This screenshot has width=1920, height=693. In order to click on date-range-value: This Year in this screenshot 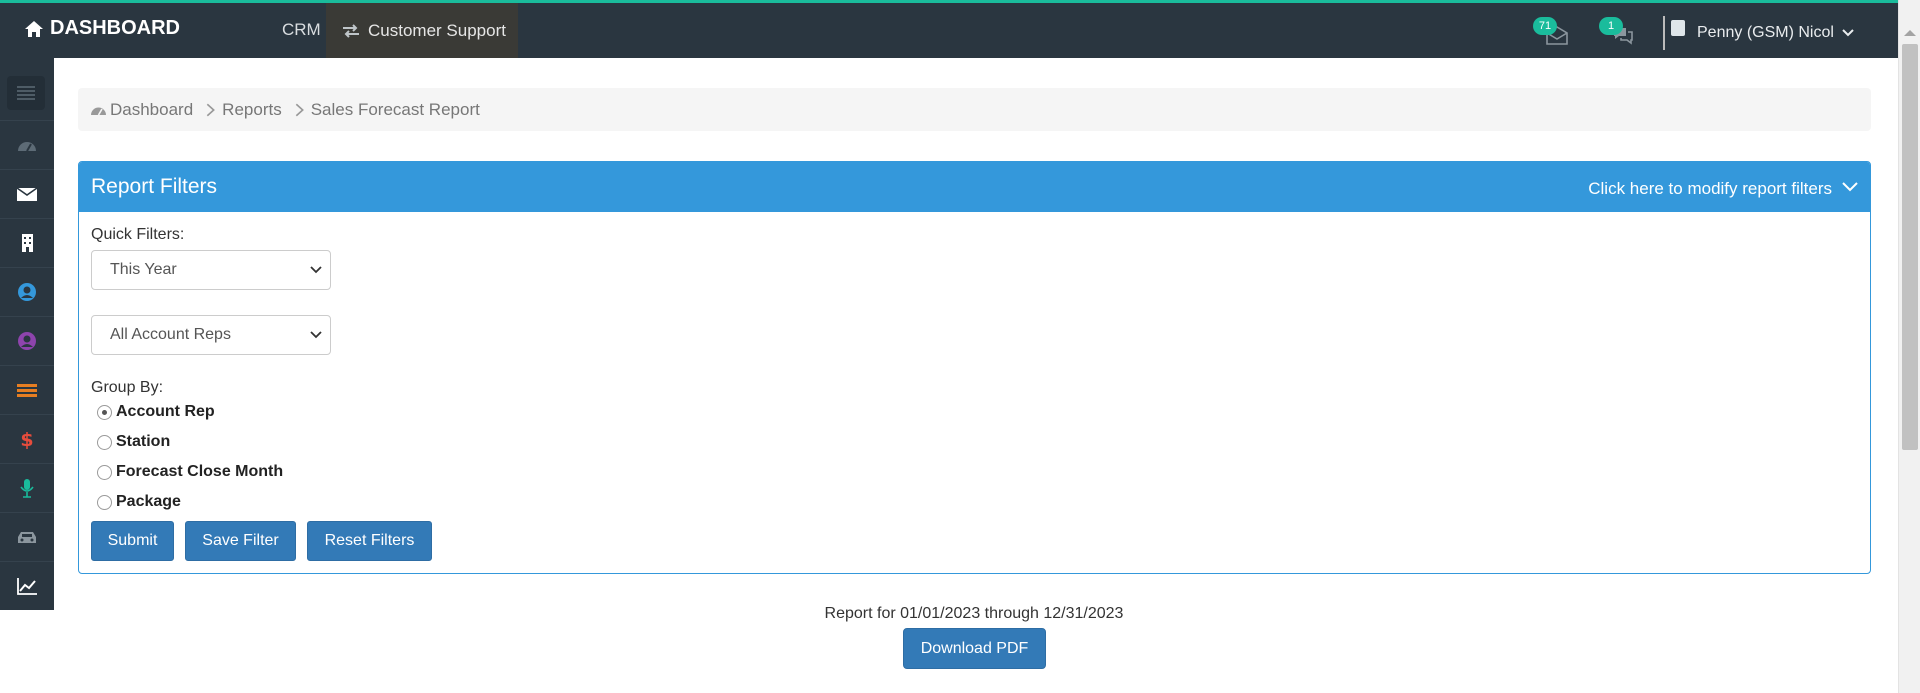, I will do `click(143, 269)`.